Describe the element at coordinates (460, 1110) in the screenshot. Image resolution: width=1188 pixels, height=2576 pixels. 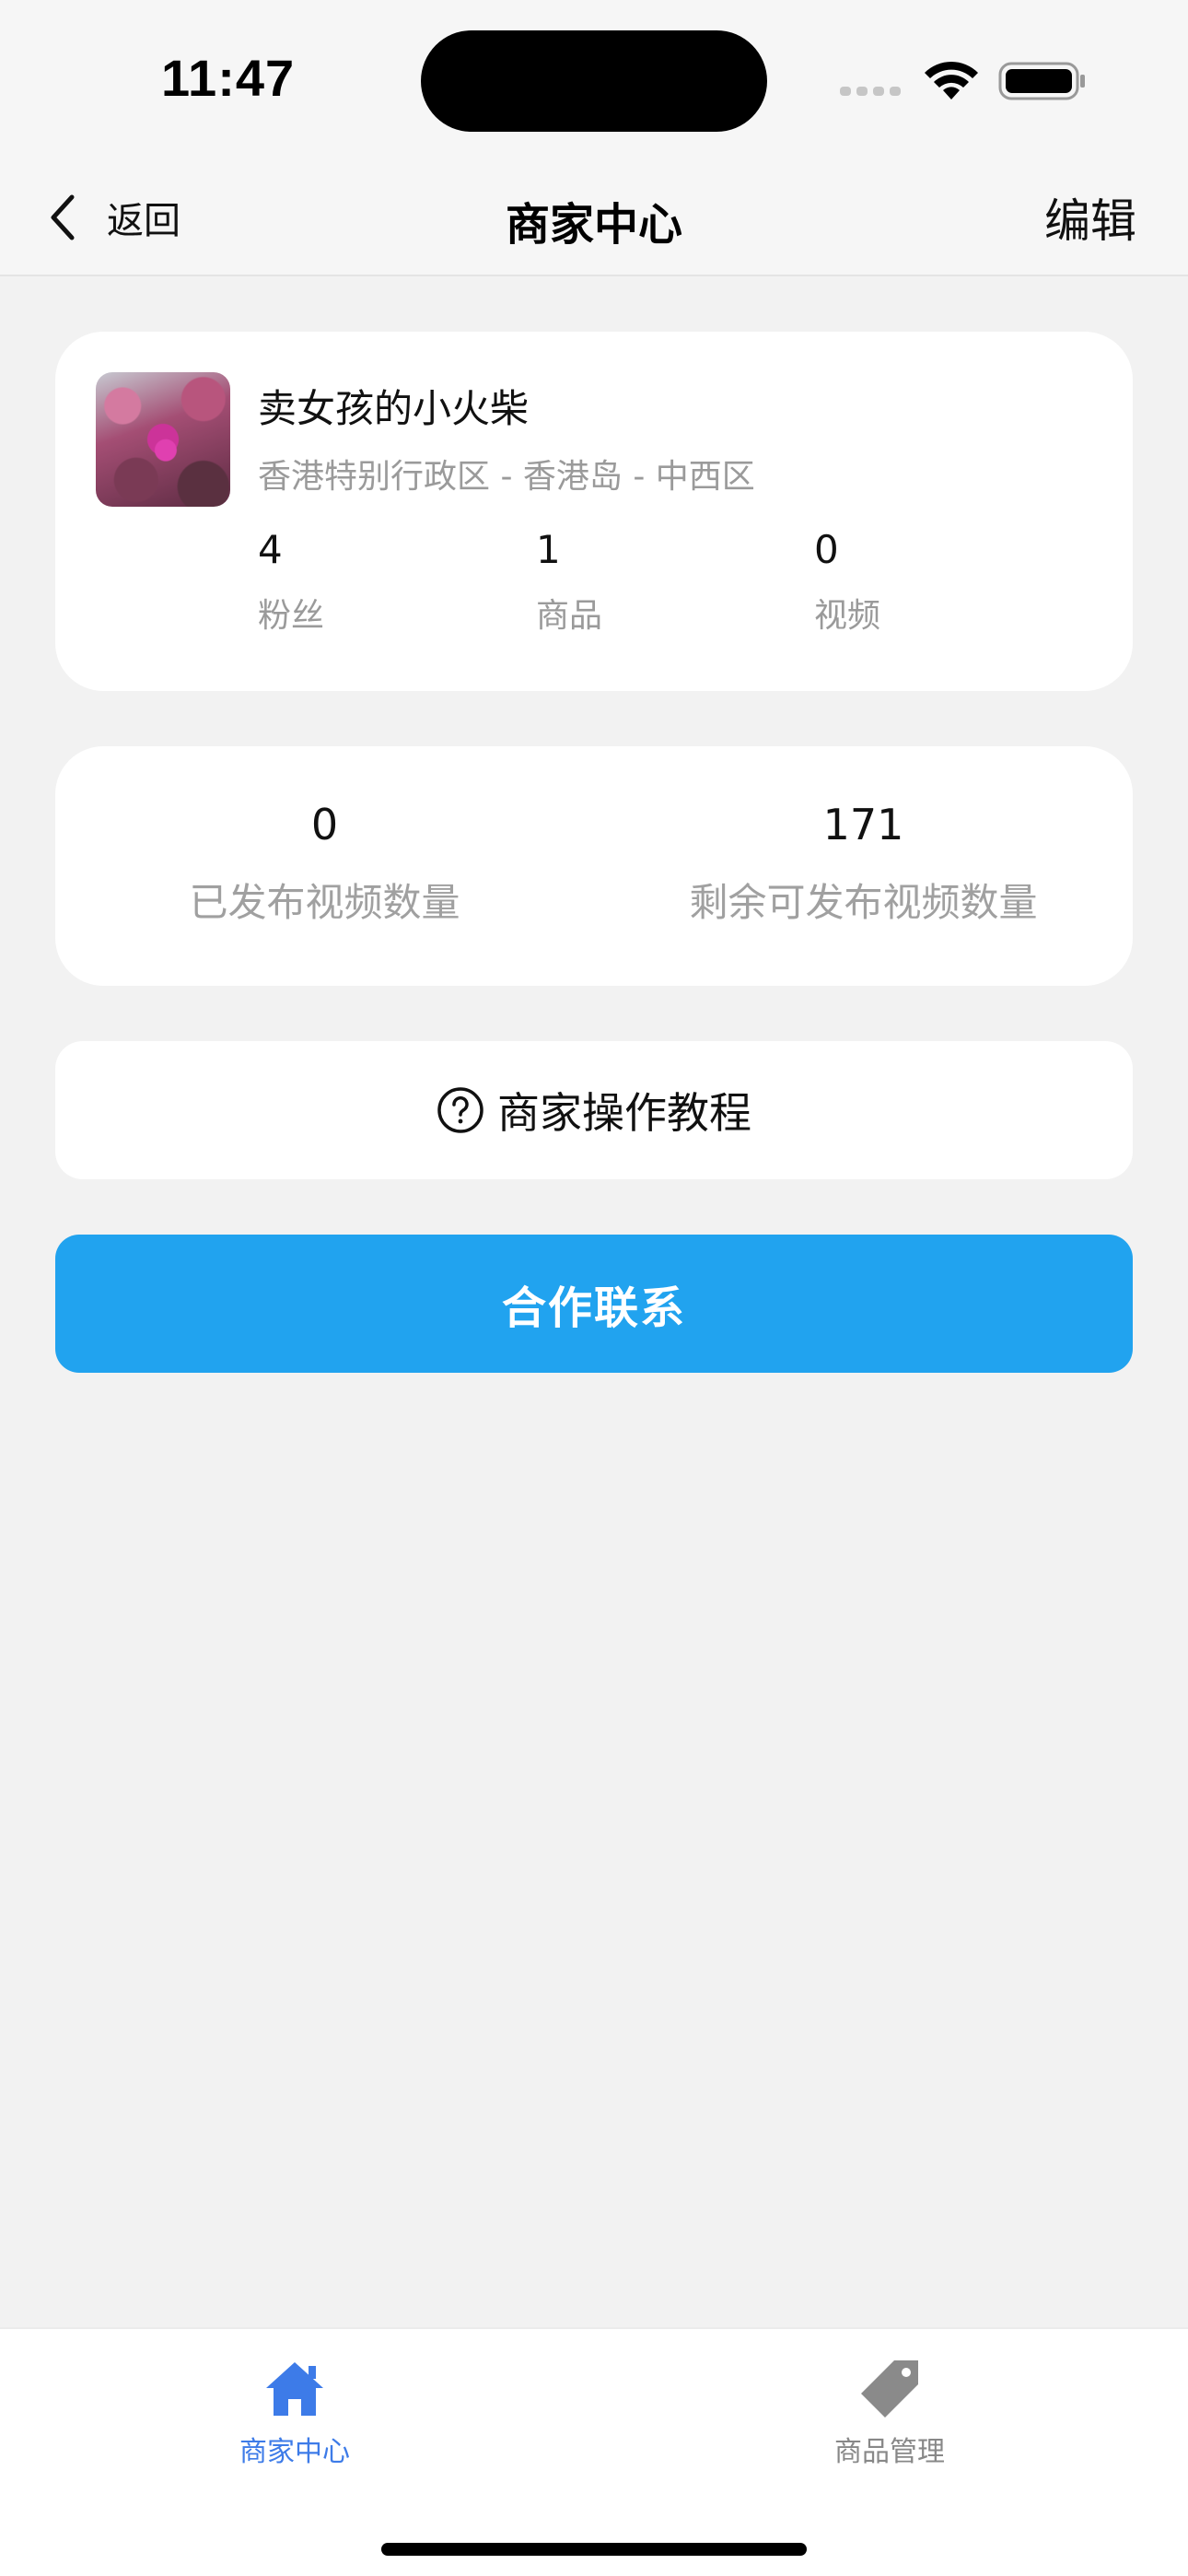
I see `question-circle-icon` at that location.